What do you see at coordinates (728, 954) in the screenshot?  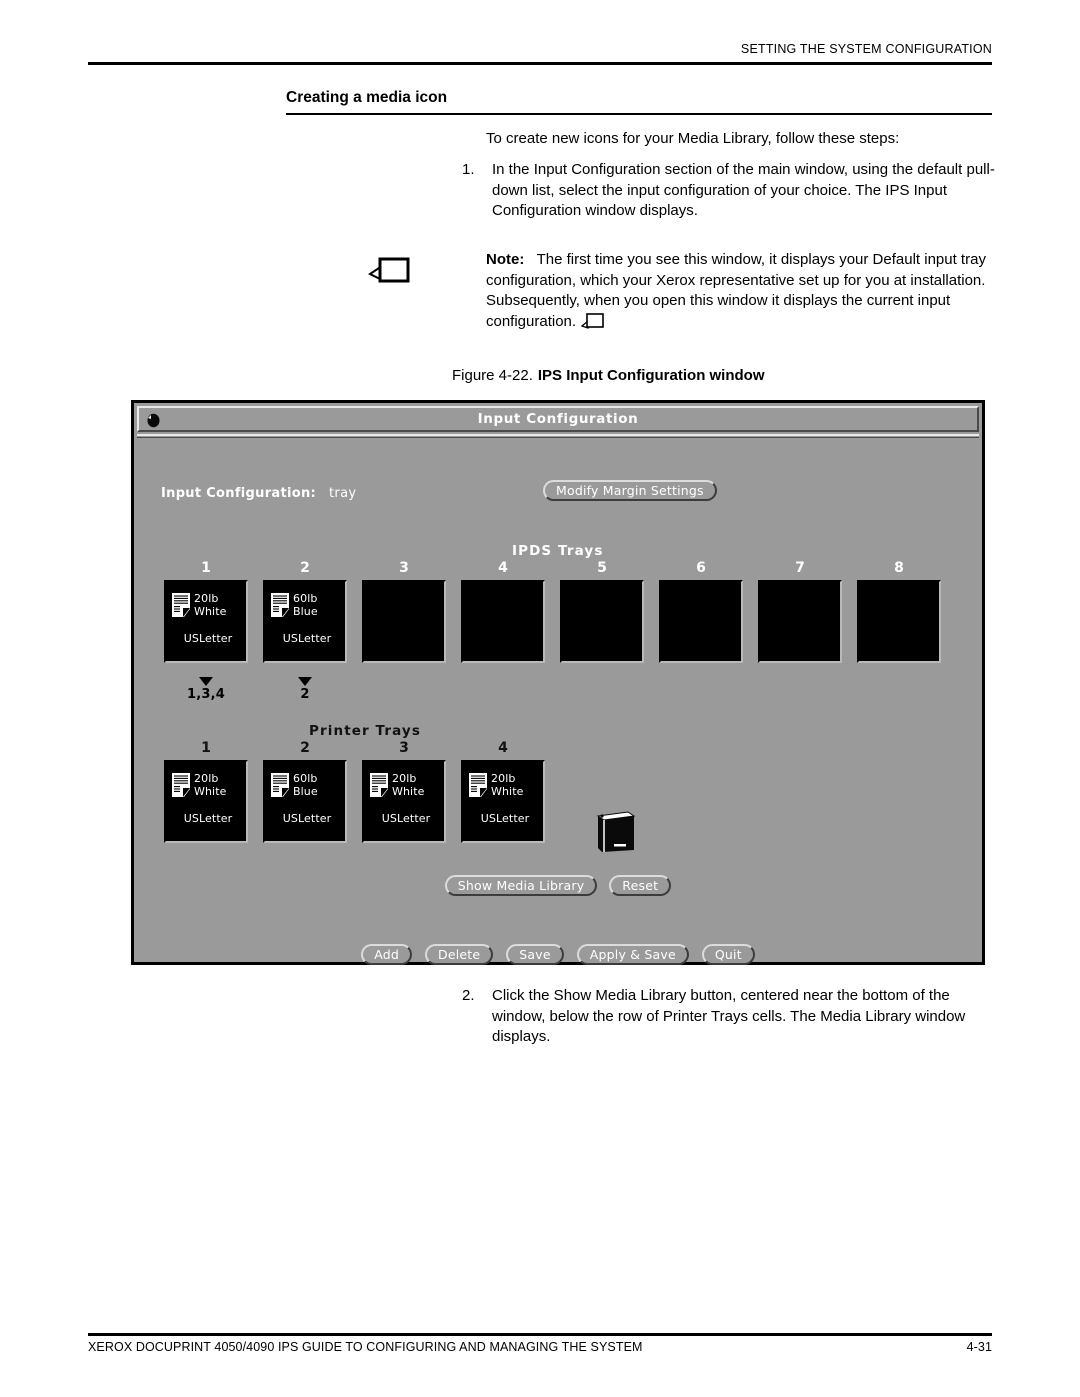 I see `window-quit-button: Quit` at bounding box center [728, 954].